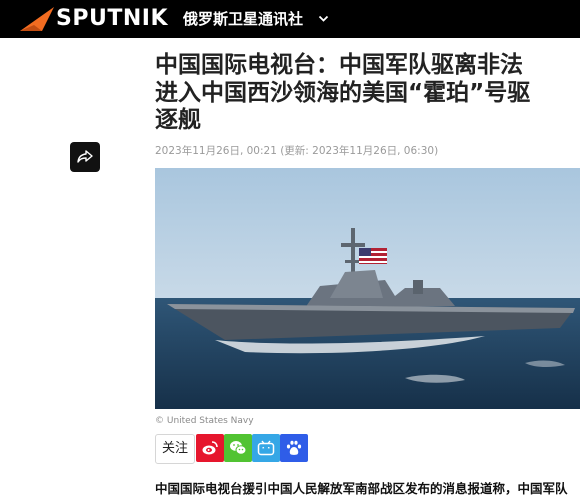 Image resolution: width=580 pixels, height=500 pixels. What do you see at coordinates (38, 19) in the screenshot?
I see `sputnik-logo-icon` at bounding box center [38, 19].